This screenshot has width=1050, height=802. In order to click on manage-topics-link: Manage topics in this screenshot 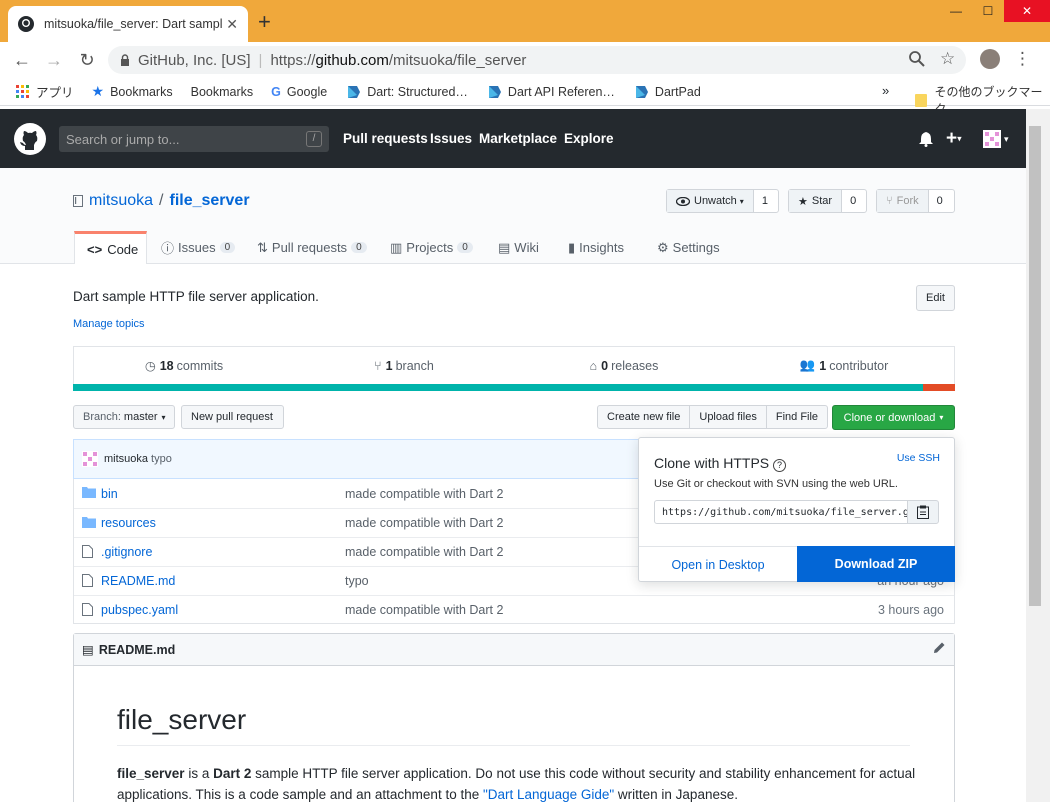, I will do `click(109, 324)`.